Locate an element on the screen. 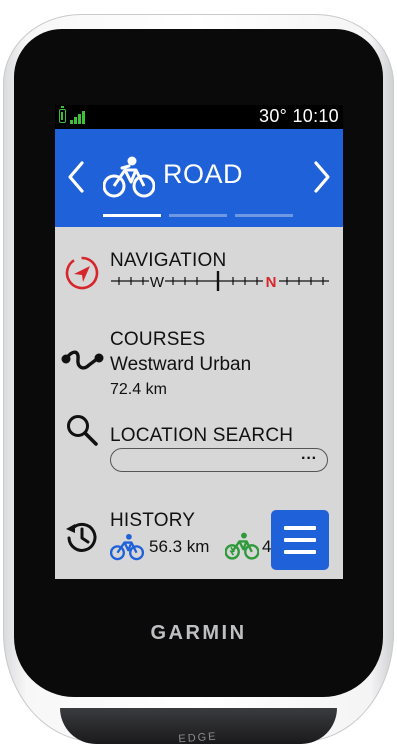 The height and width of the screenshot is (750, 397). activity-profile-header: ROAD is located at coordinates (199, 178).